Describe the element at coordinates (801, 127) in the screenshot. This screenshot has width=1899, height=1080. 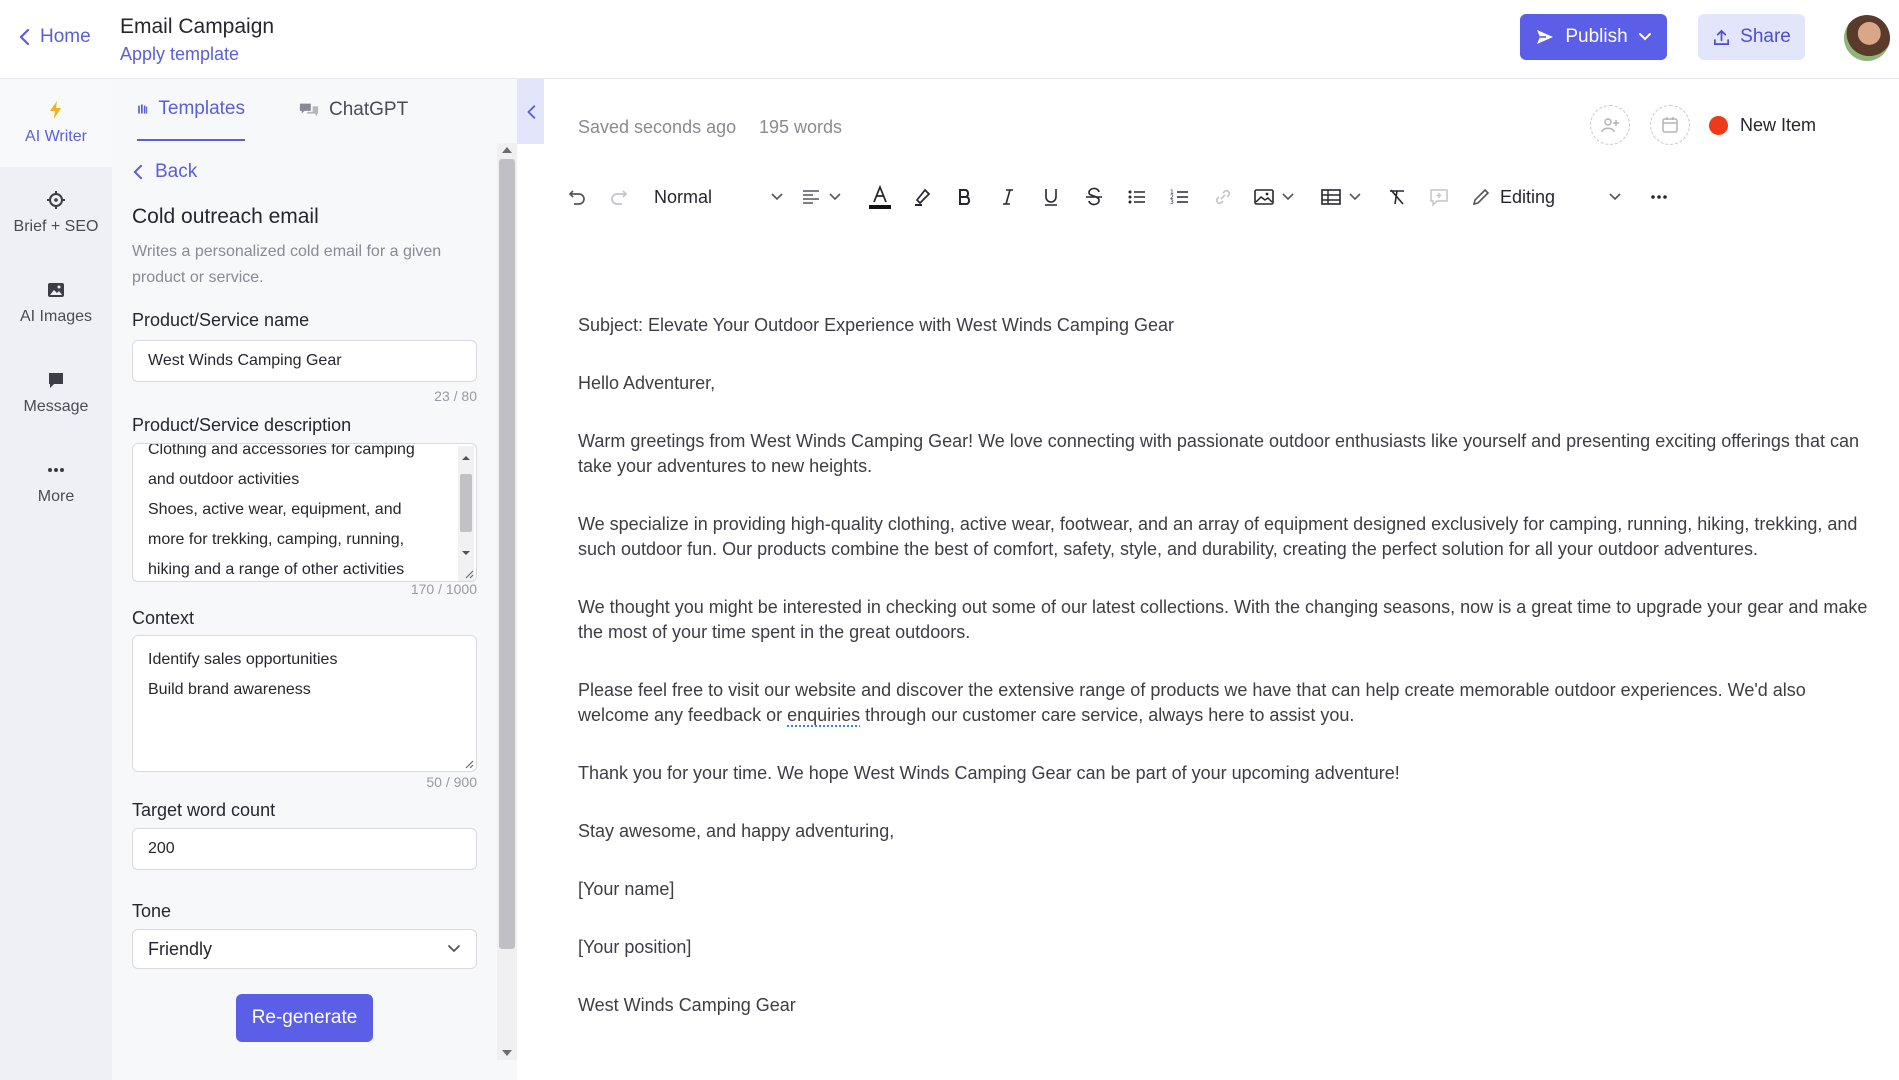
I see `word-count-status: 195 words` at that location.